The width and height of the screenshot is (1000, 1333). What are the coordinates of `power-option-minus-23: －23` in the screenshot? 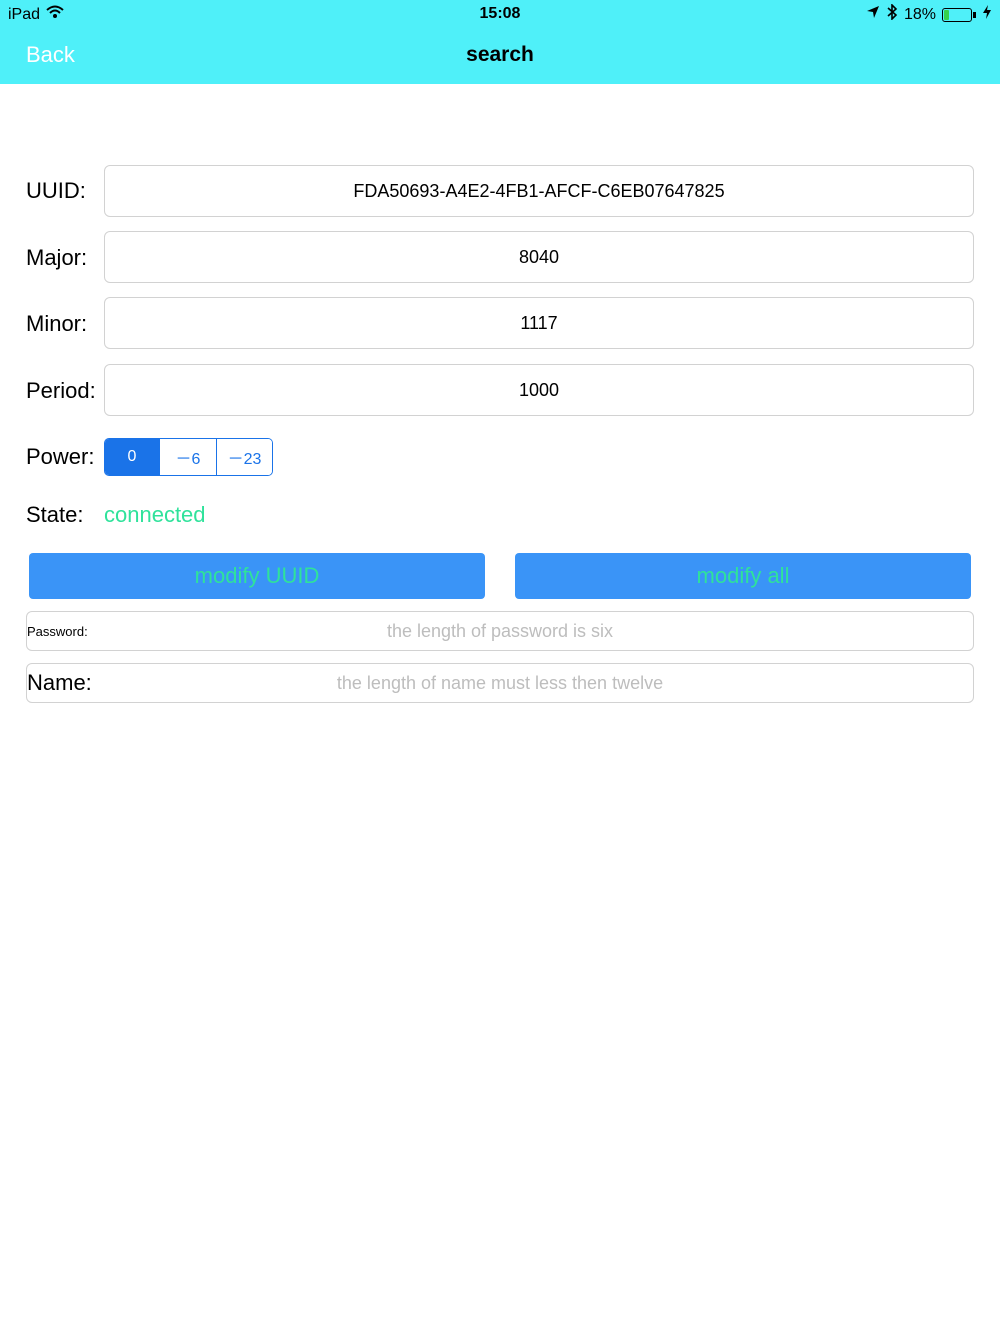 It's located at (244, 457).